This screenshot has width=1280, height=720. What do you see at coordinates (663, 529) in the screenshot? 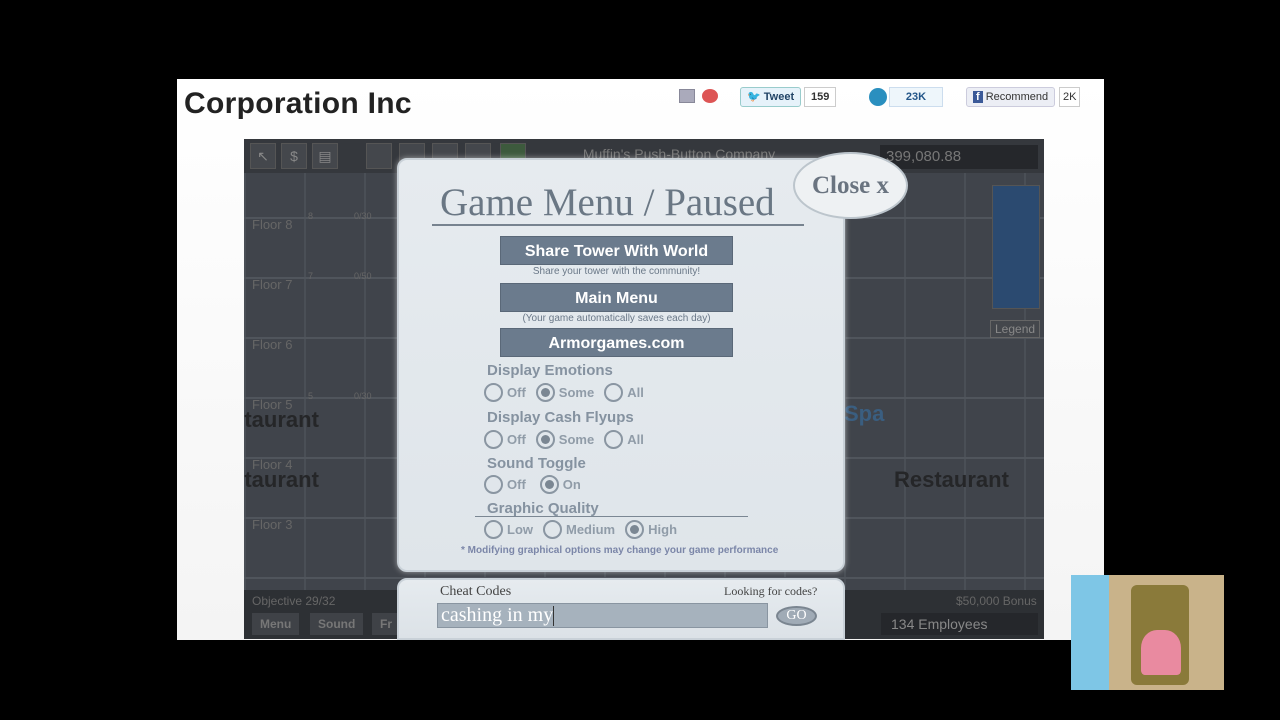
I see `option-label: High` at bounding box center [663, 529].